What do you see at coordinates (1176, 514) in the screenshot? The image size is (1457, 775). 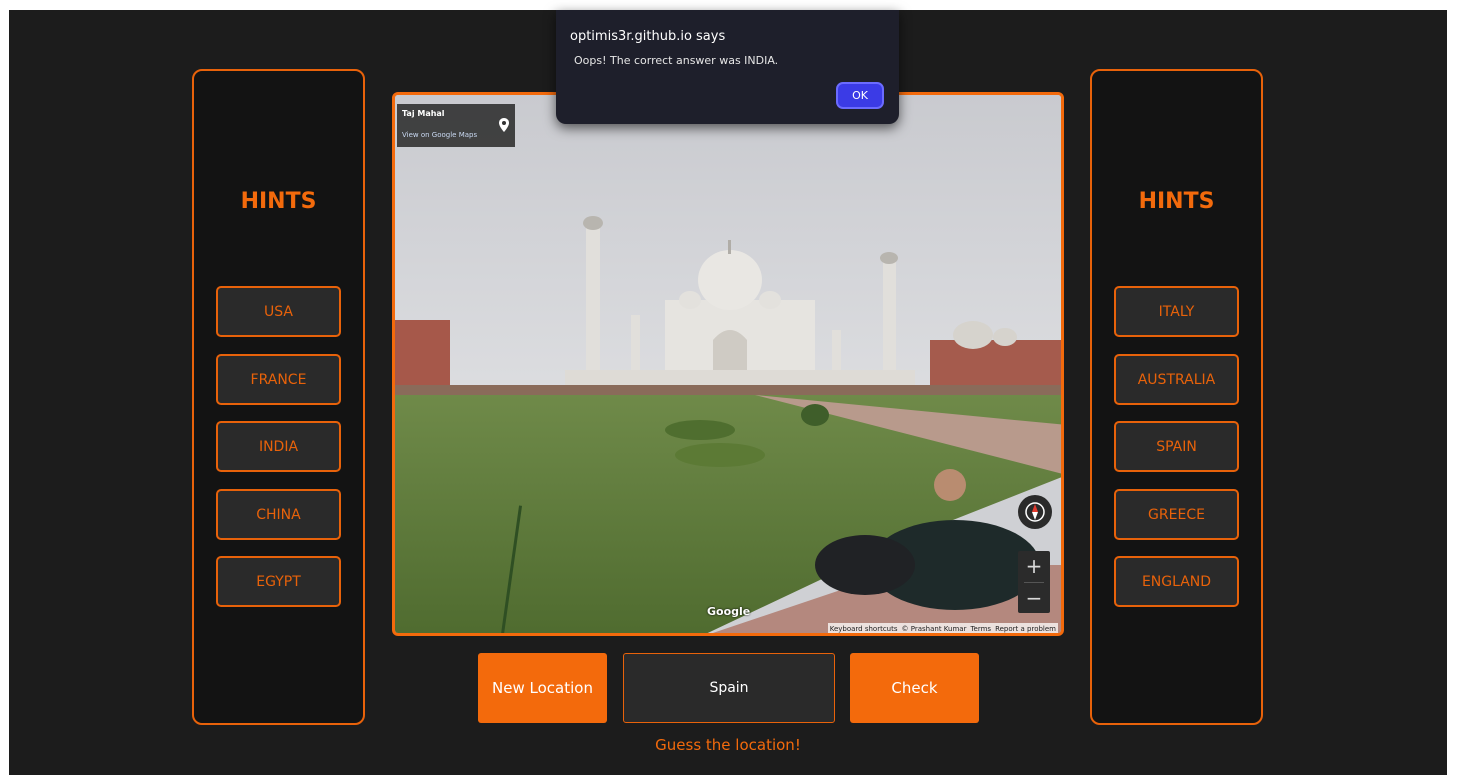 I see `hint-button-greece: GREECE` at bounding box center [1176, 514].